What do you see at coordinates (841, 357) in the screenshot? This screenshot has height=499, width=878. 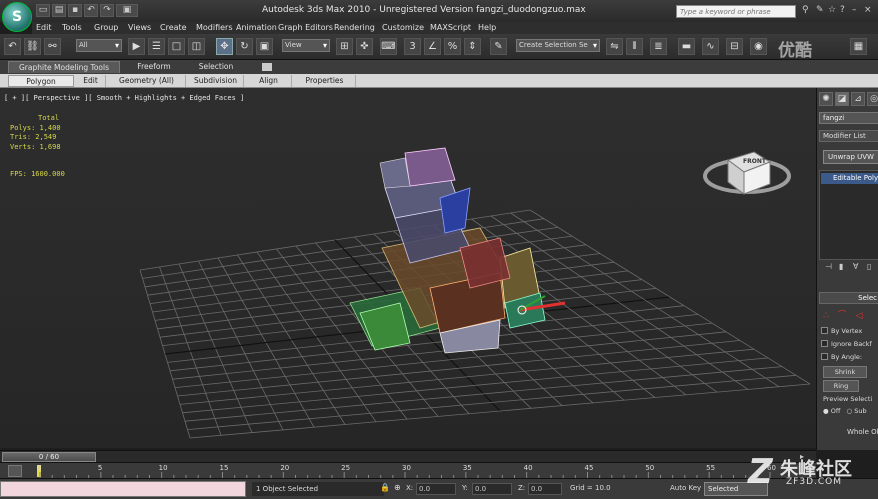 I see `by-angle-checkbox: By Angle:` at bounding box center [841, 357].